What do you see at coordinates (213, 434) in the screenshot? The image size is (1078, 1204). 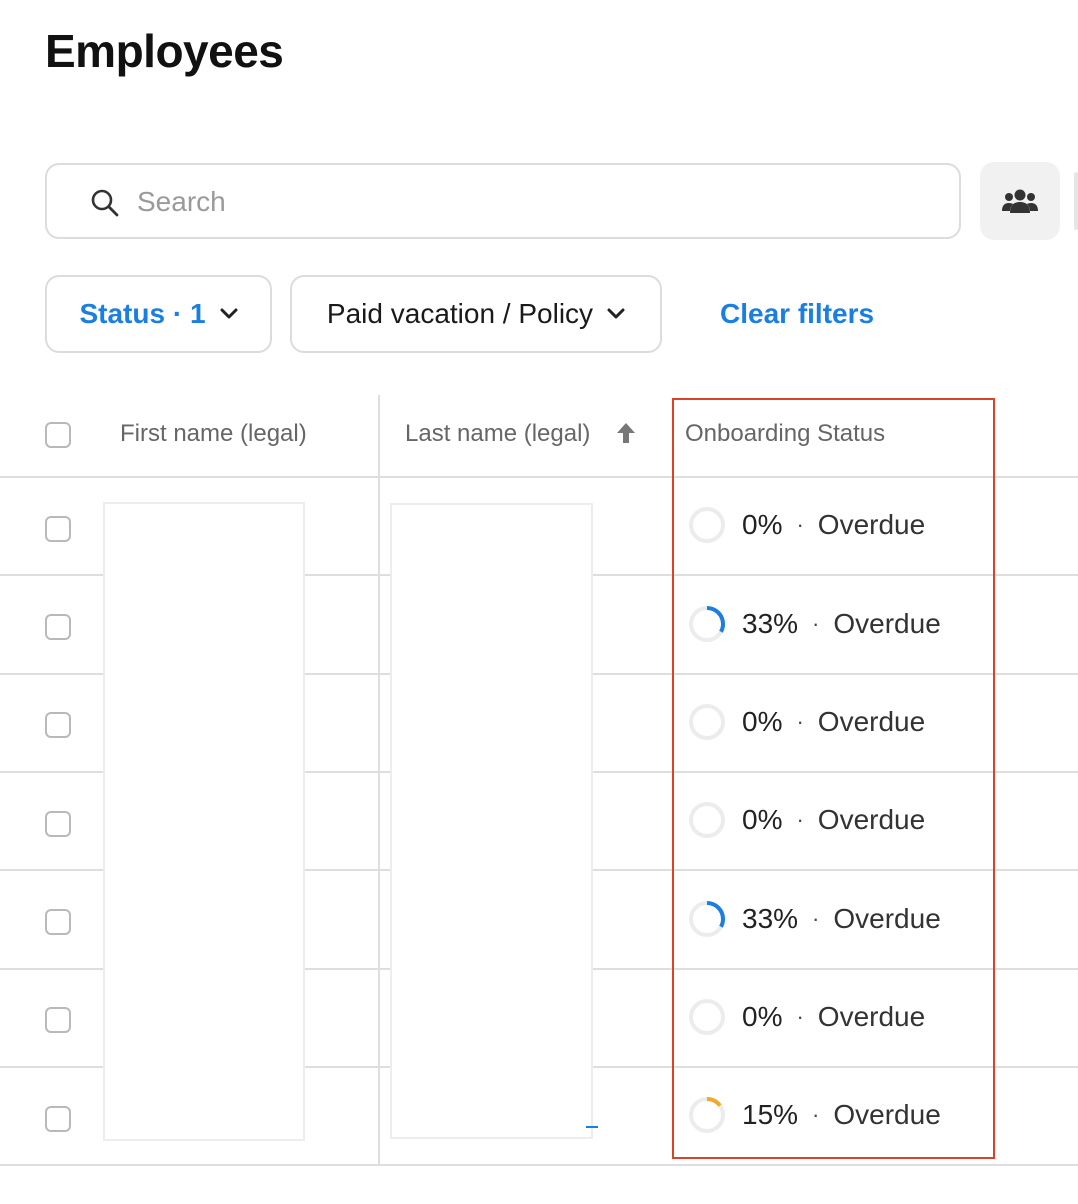 I see `column-header-first-name: First name (legal)` at bounding box center [213, 434].